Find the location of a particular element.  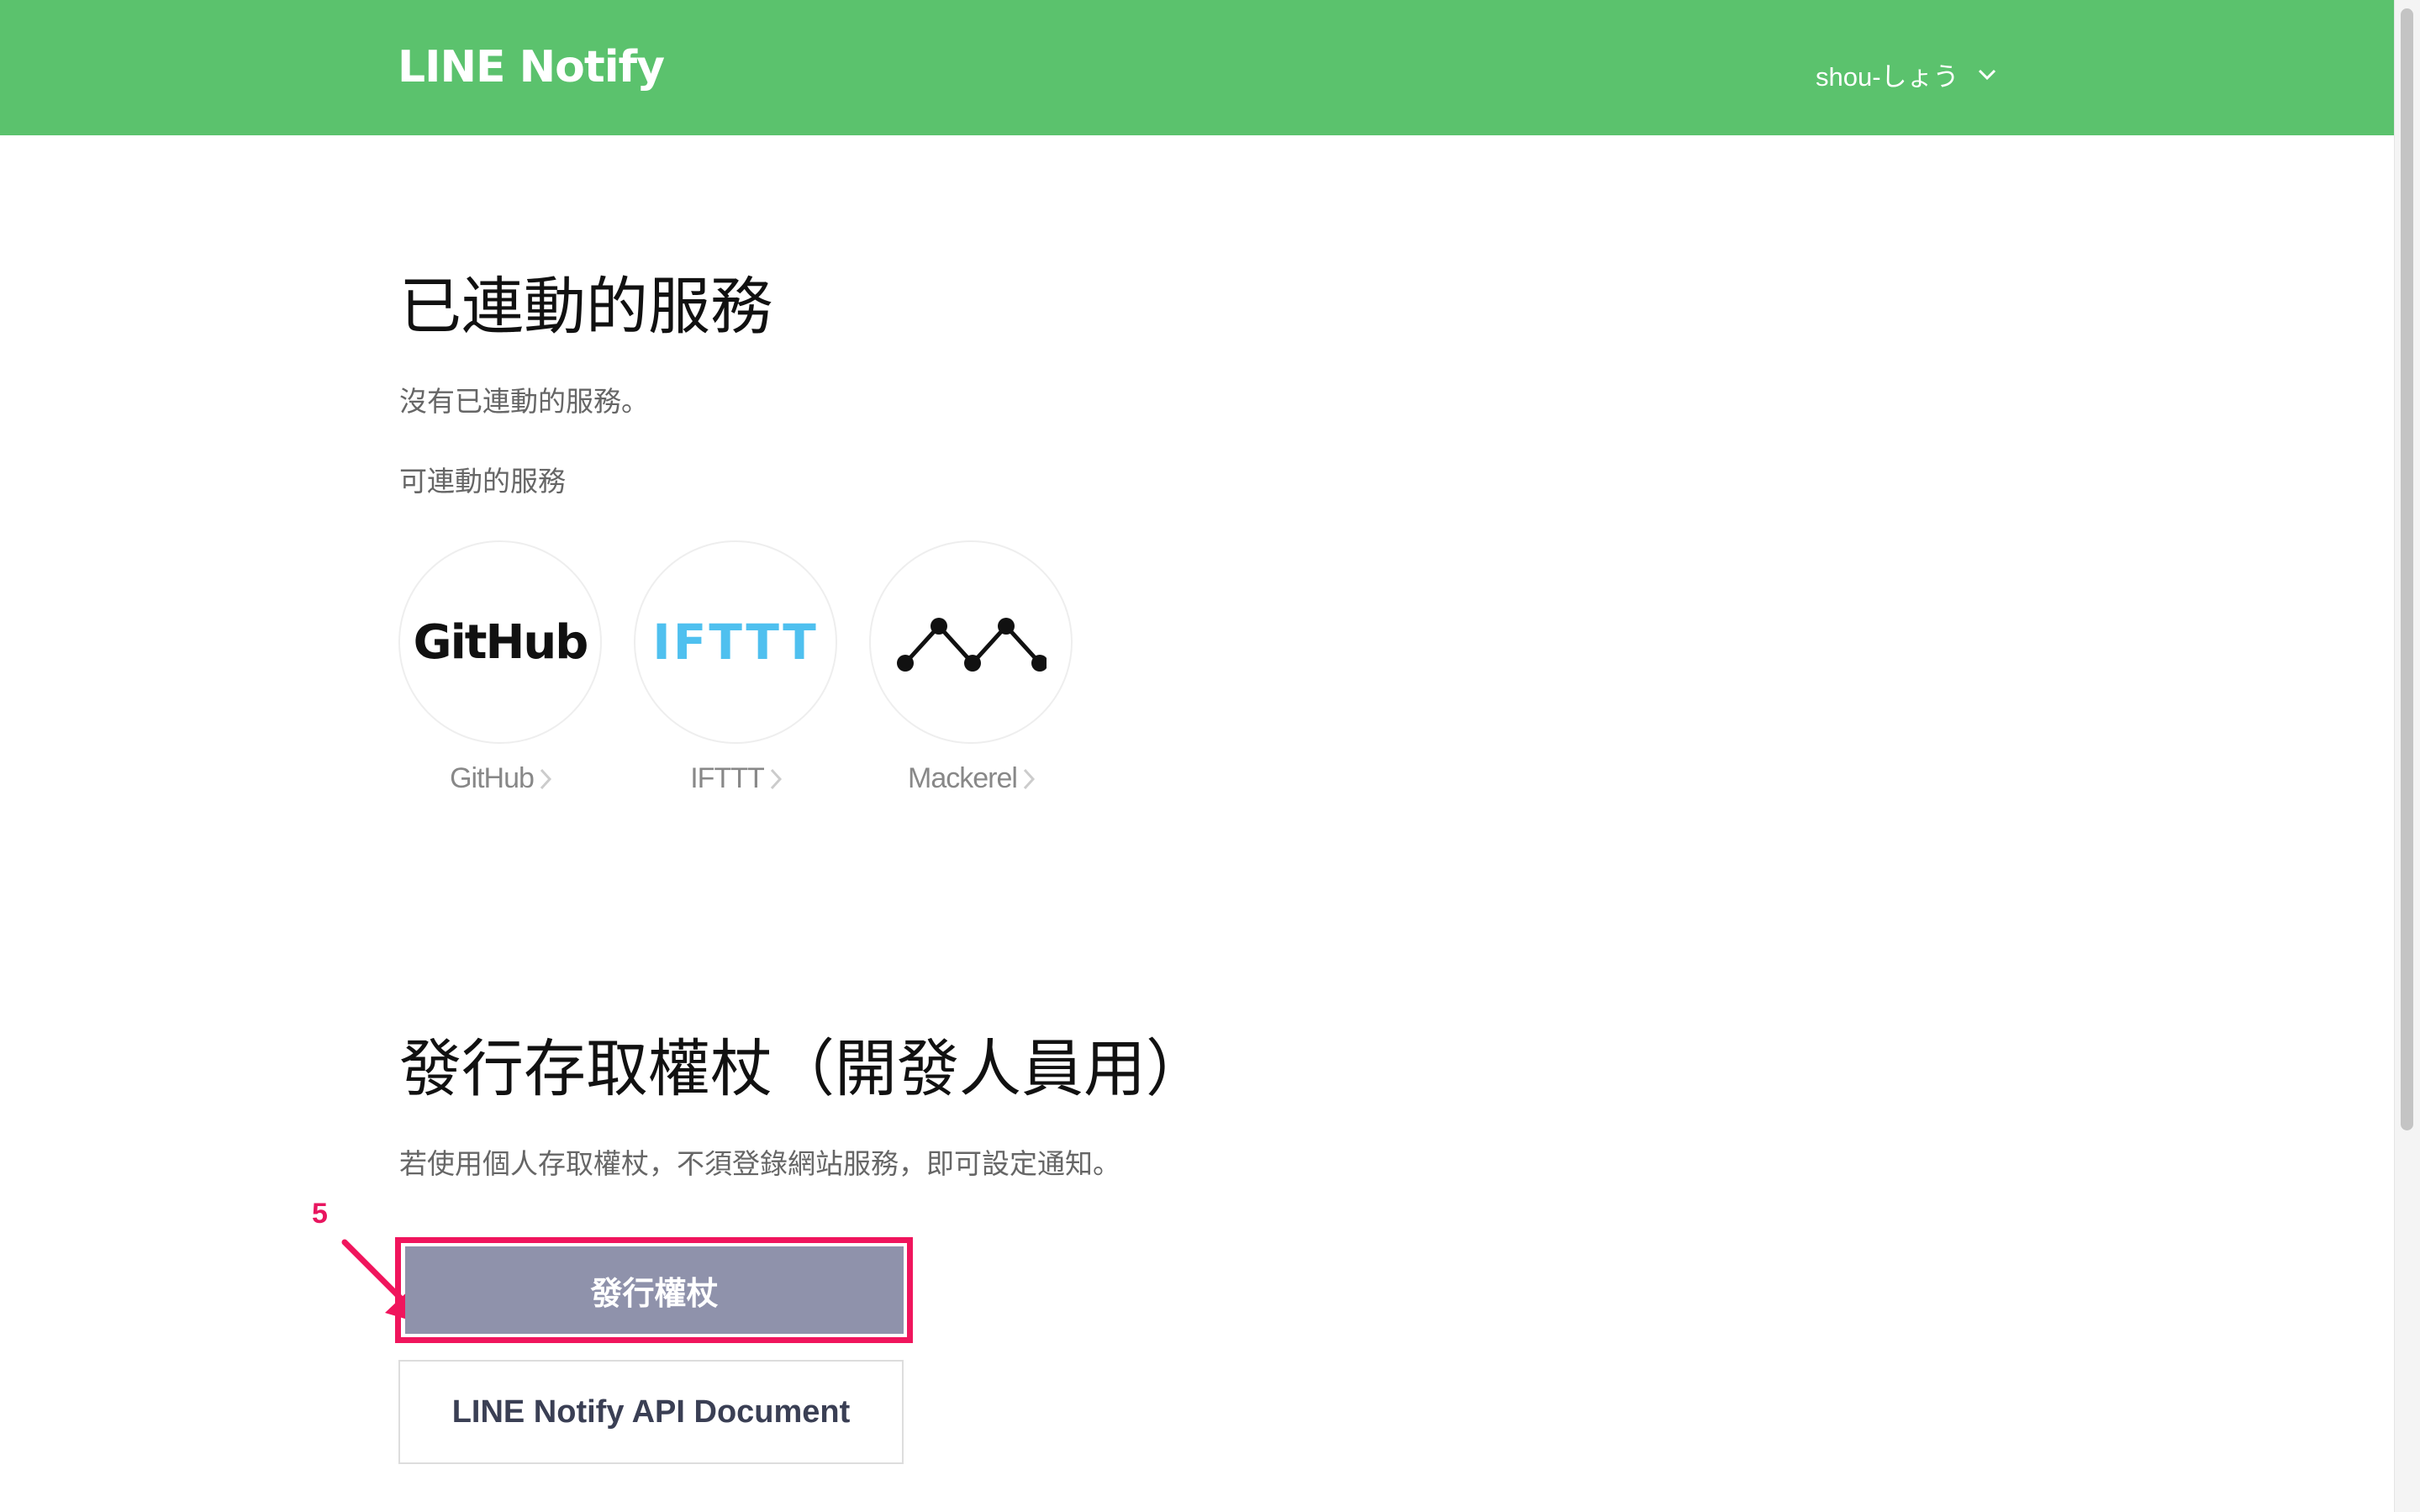

service-mackerel: Mackerel is located at coordinates (971, 667).